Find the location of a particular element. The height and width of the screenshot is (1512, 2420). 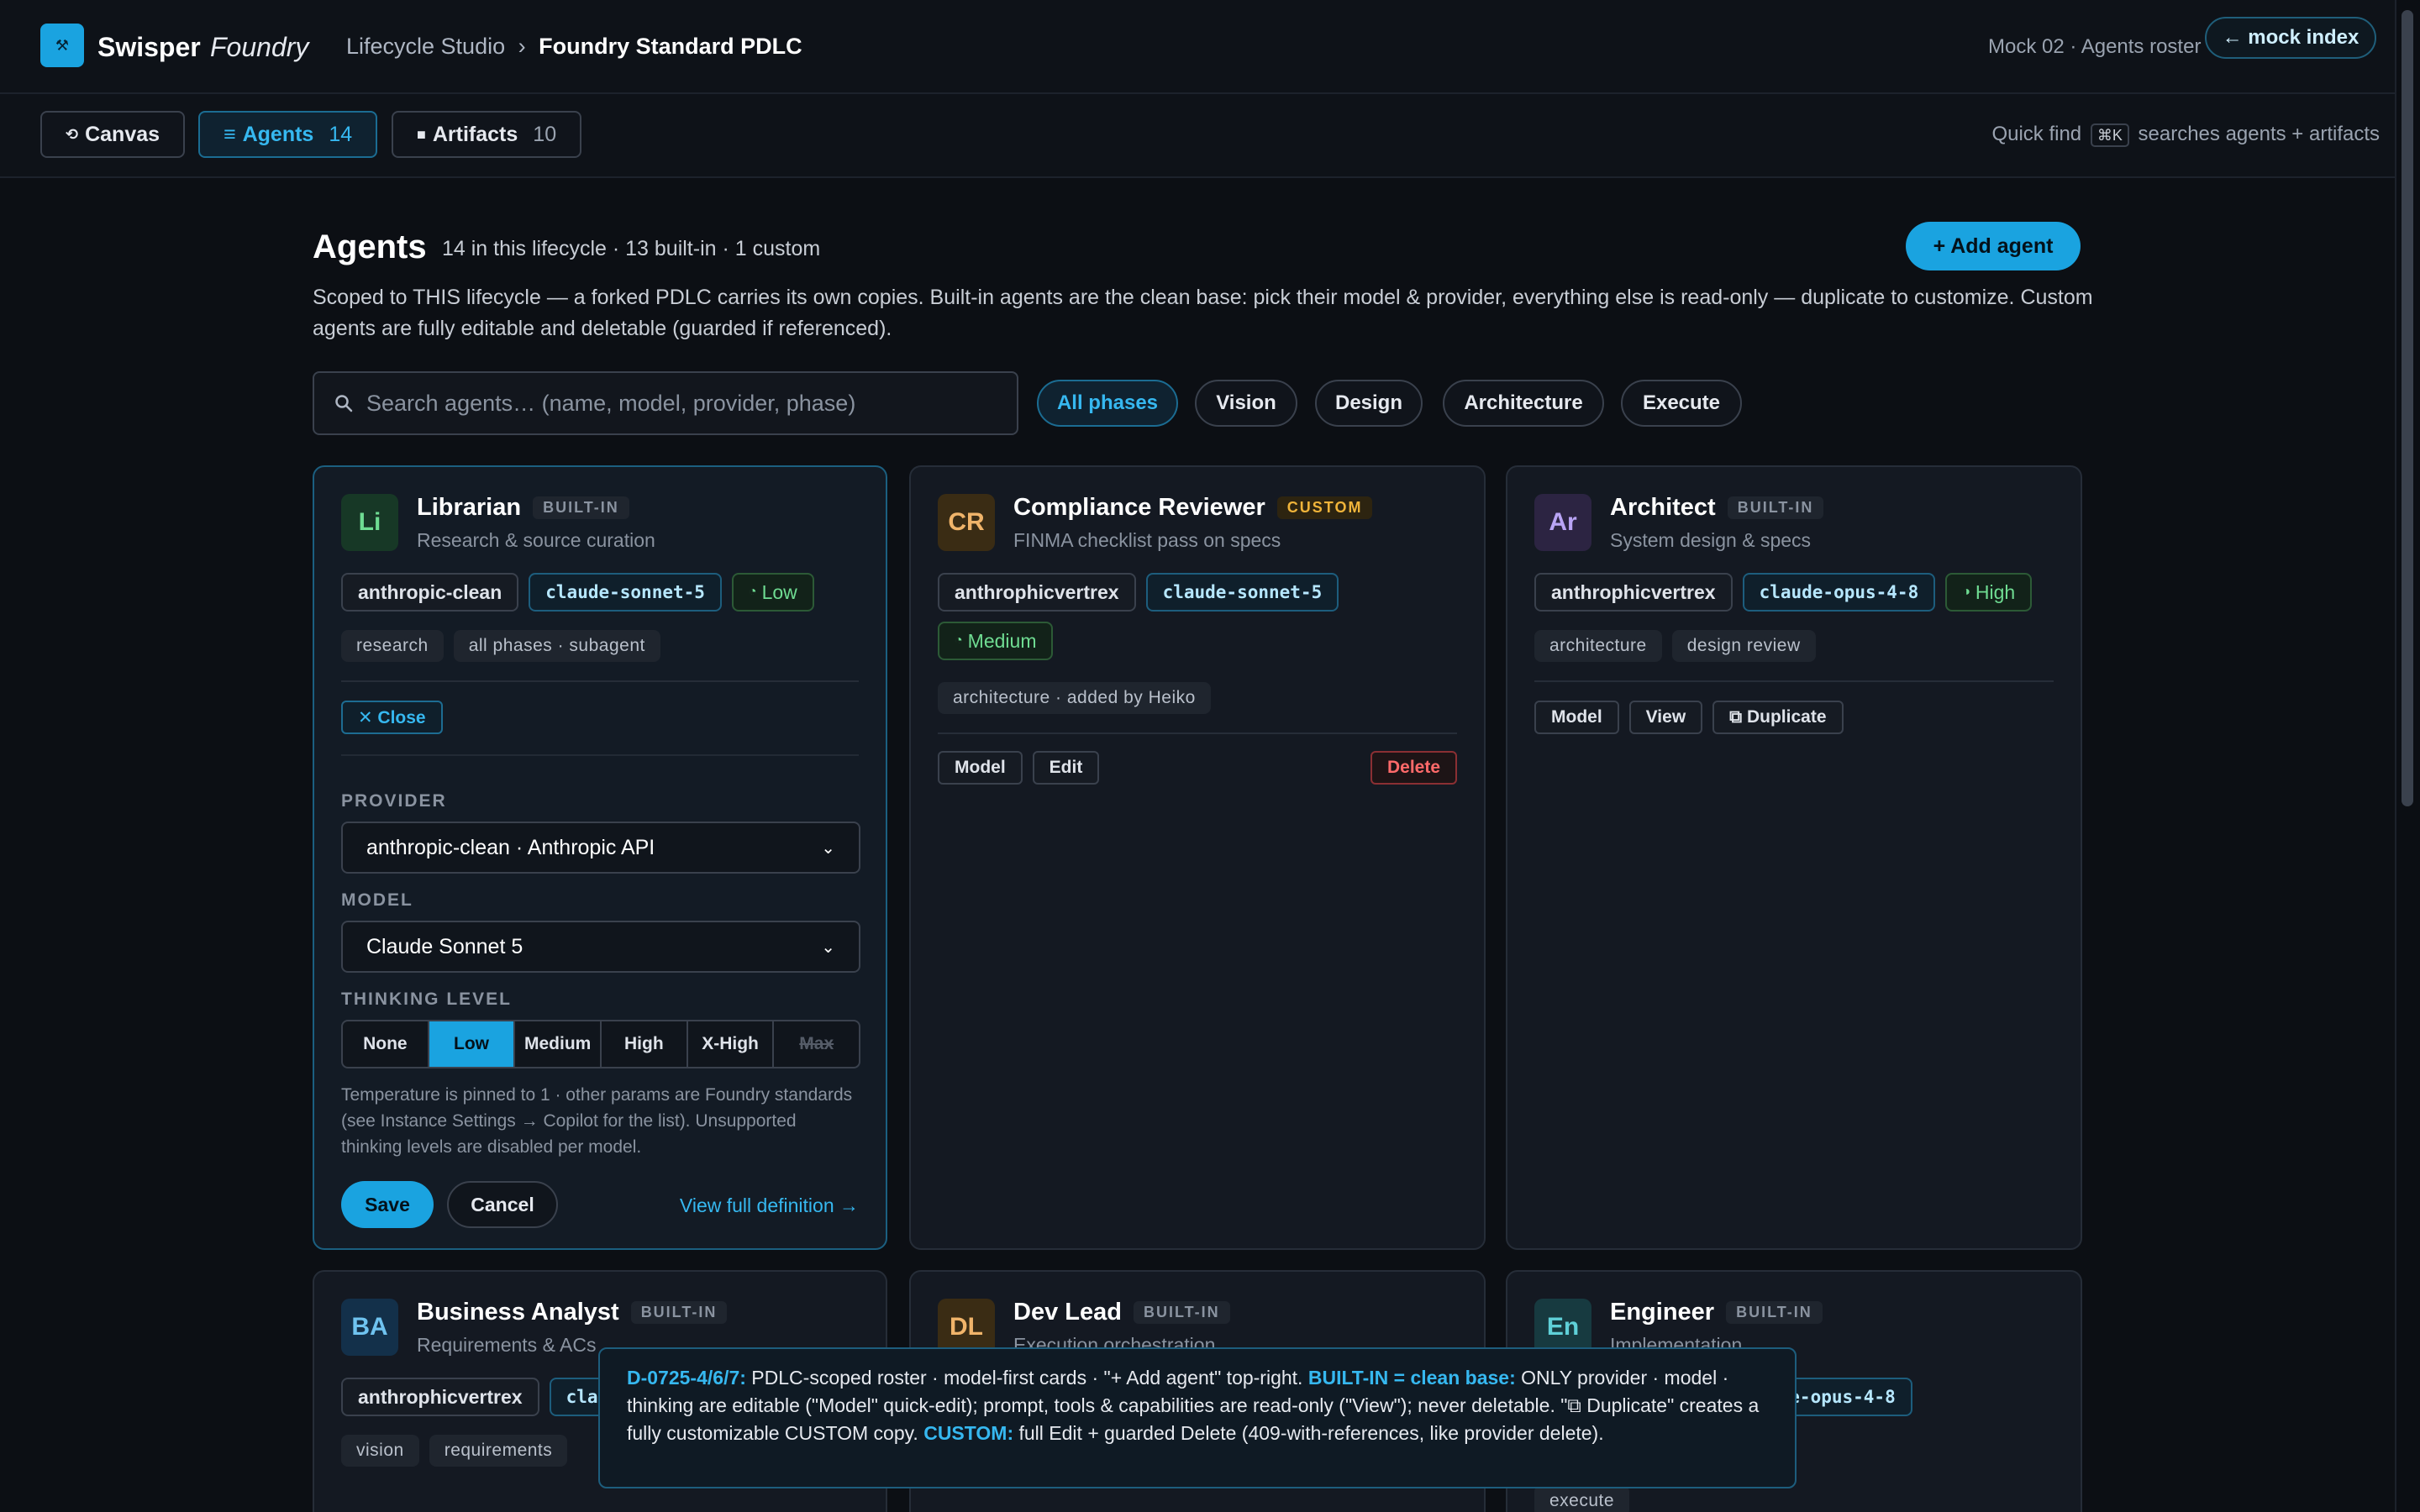

provider-label: PROVIDER is located at coordinates (394, 801).